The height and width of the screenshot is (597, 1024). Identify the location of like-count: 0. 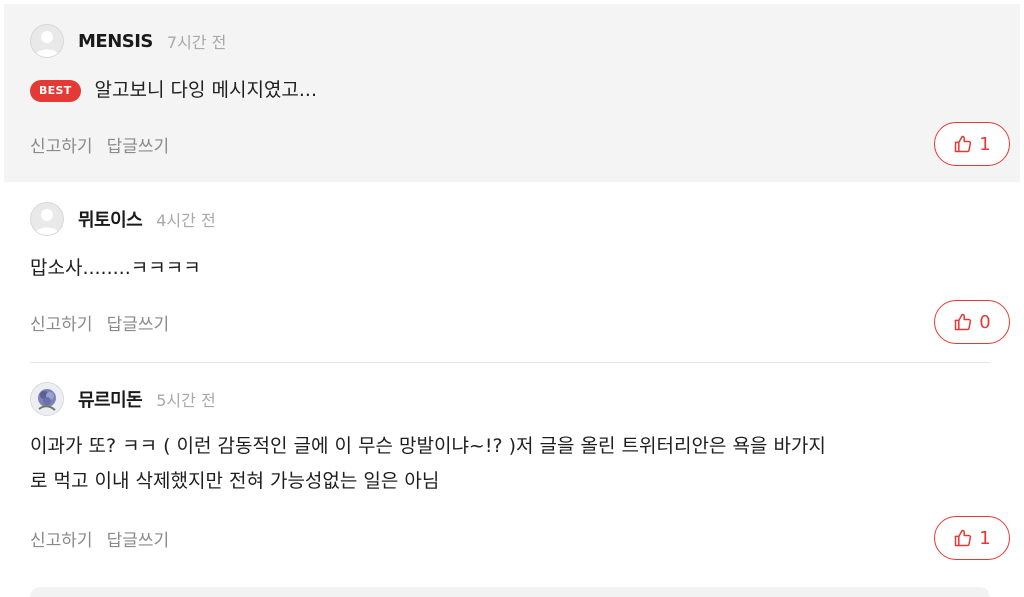
(985, 322).